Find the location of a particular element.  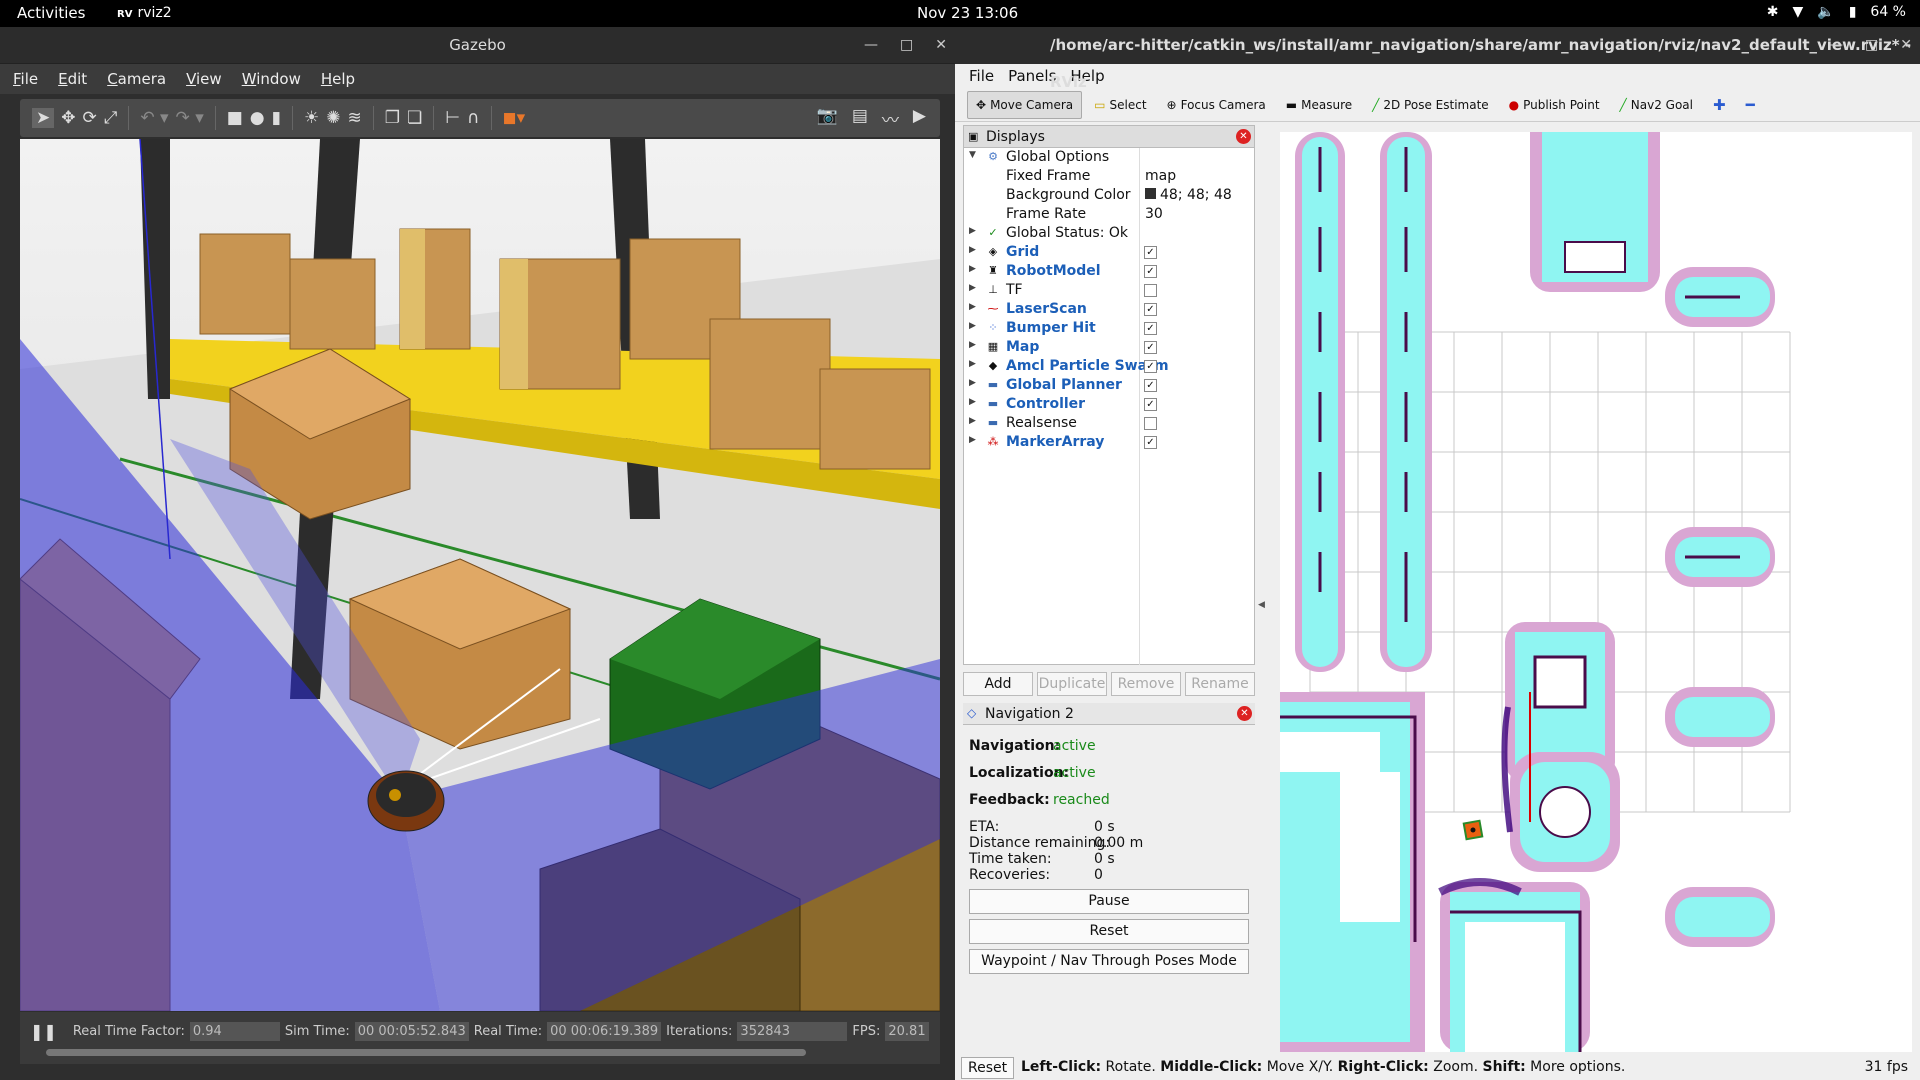

plot-icon: 〰 is located at coordinates (890, 118).